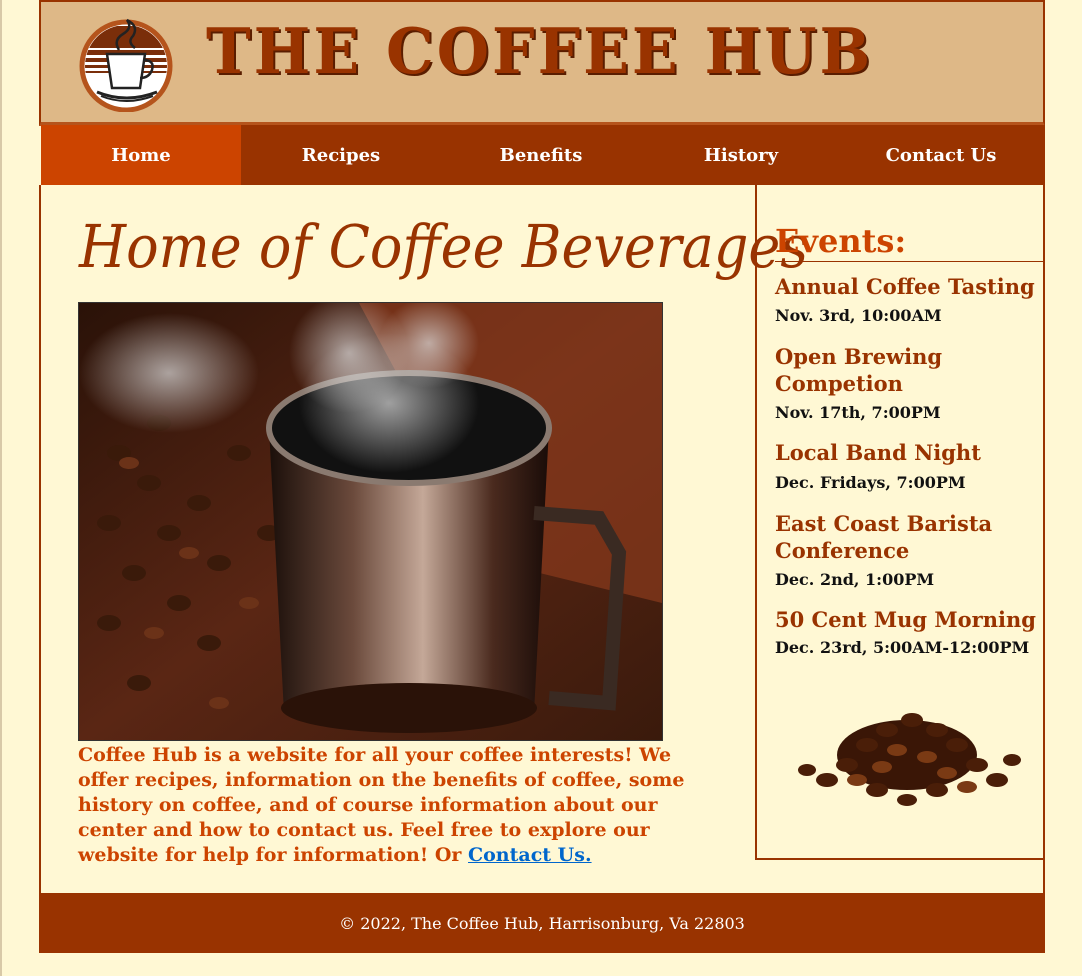  What do you see at coordinates (870, 482) in the screenshot?
I see `event-date: Dec. Fridays, 7:00PM` at bounding box center [870, 482].